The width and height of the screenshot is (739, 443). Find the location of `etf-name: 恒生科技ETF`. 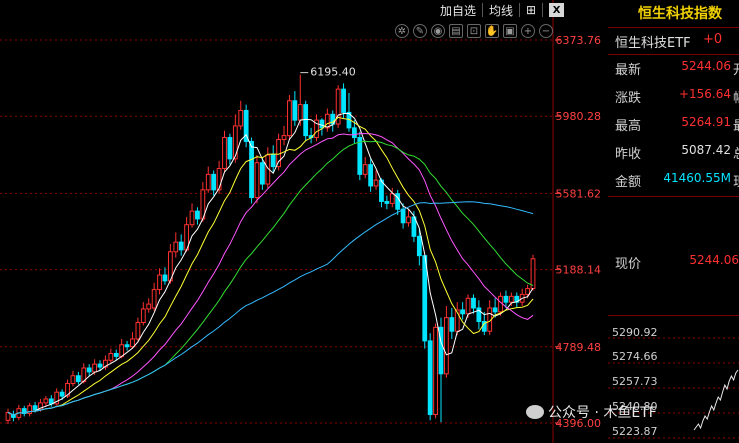

etf-name: 恒生科技ETF is located at coordinates (653, 43).